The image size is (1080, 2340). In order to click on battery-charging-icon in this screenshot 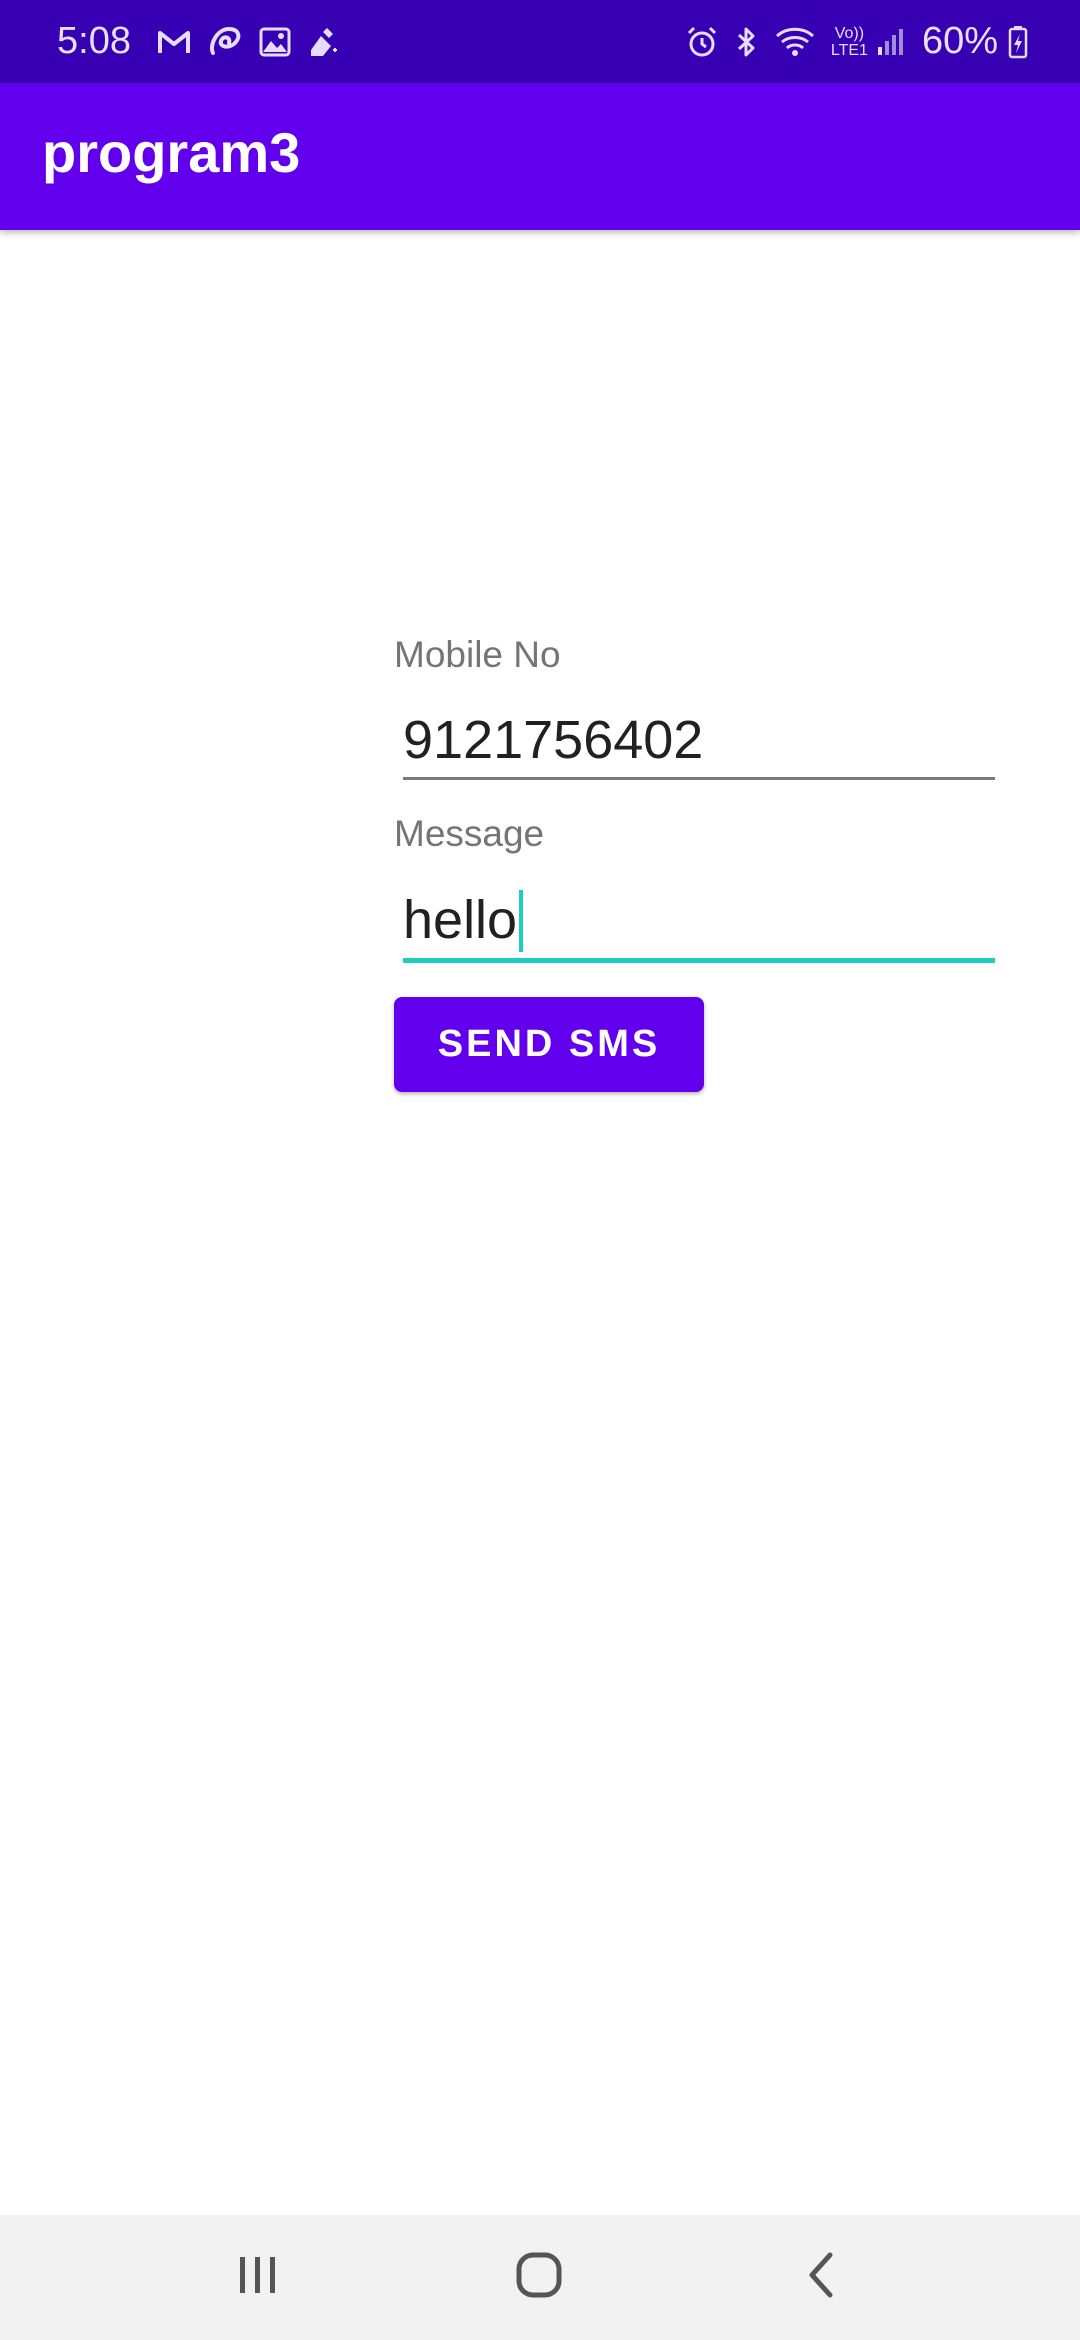, I will do `click(1018, 42)`.